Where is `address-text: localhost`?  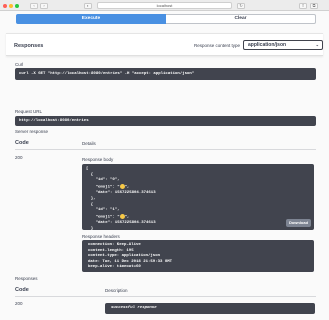
address-text: localhost is located at coordinates (164, 5).